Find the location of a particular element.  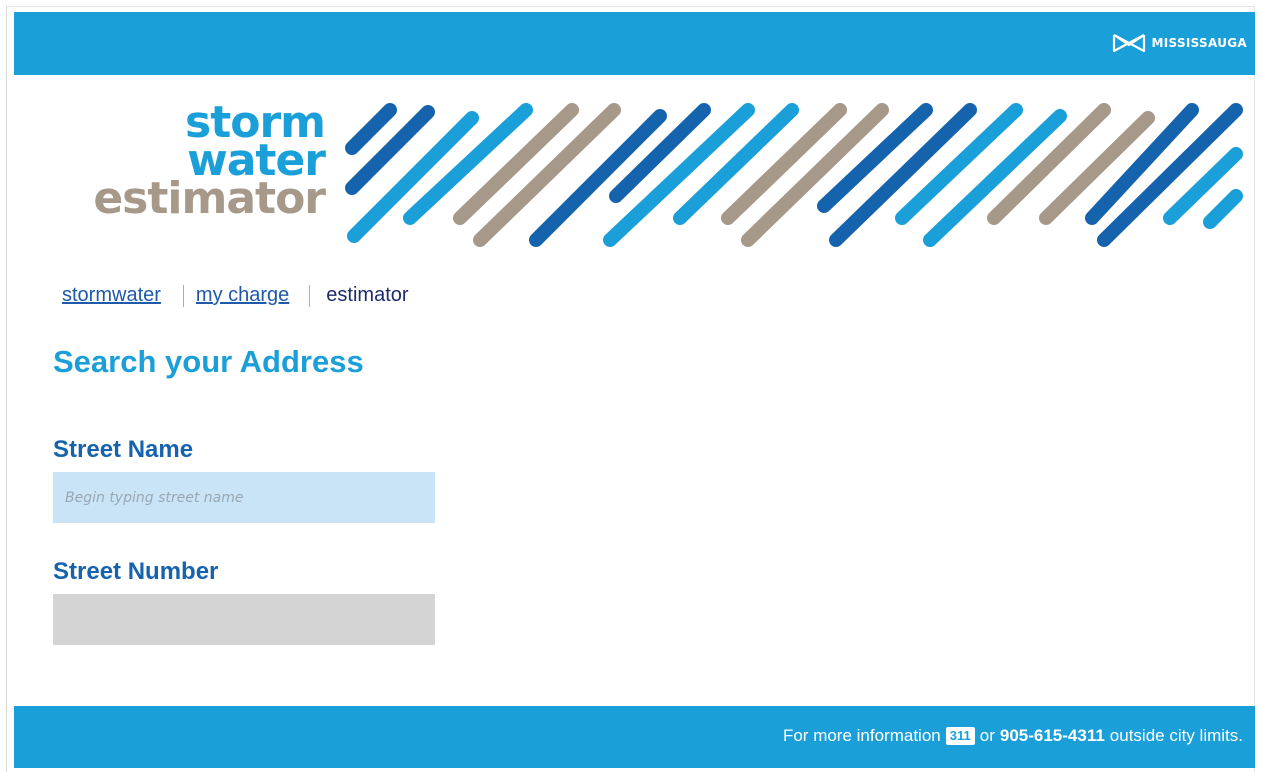

page-title: Search your Address is located at coordinates (208, 361).